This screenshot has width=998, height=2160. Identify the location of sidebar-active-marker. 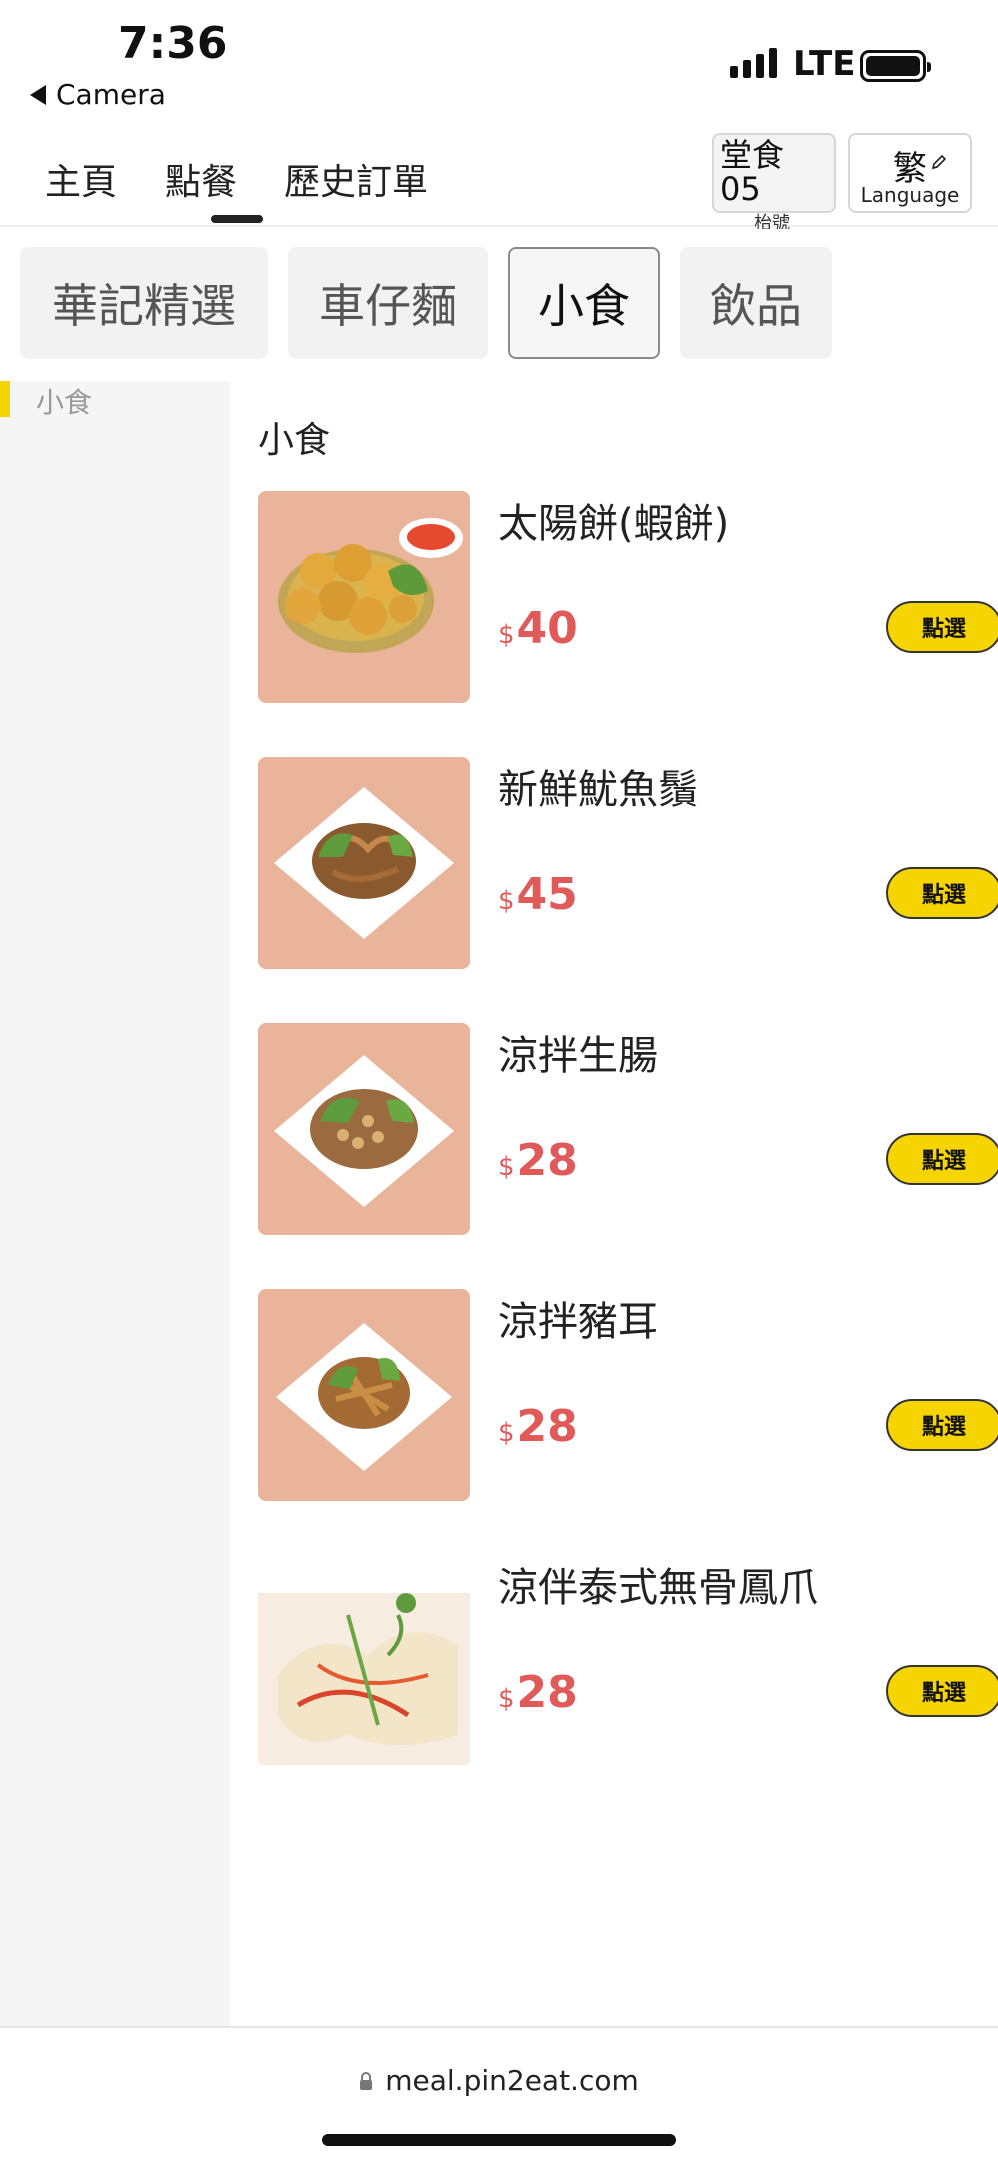
(5, 399).